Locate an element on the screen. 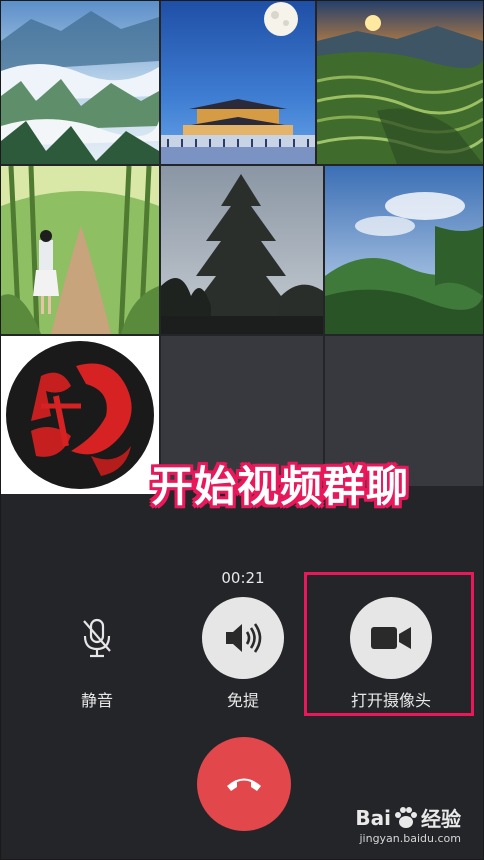 The width and height of the screenshot is (484, 860). speaker-label: 免提 is located at coordinates (242, 700).